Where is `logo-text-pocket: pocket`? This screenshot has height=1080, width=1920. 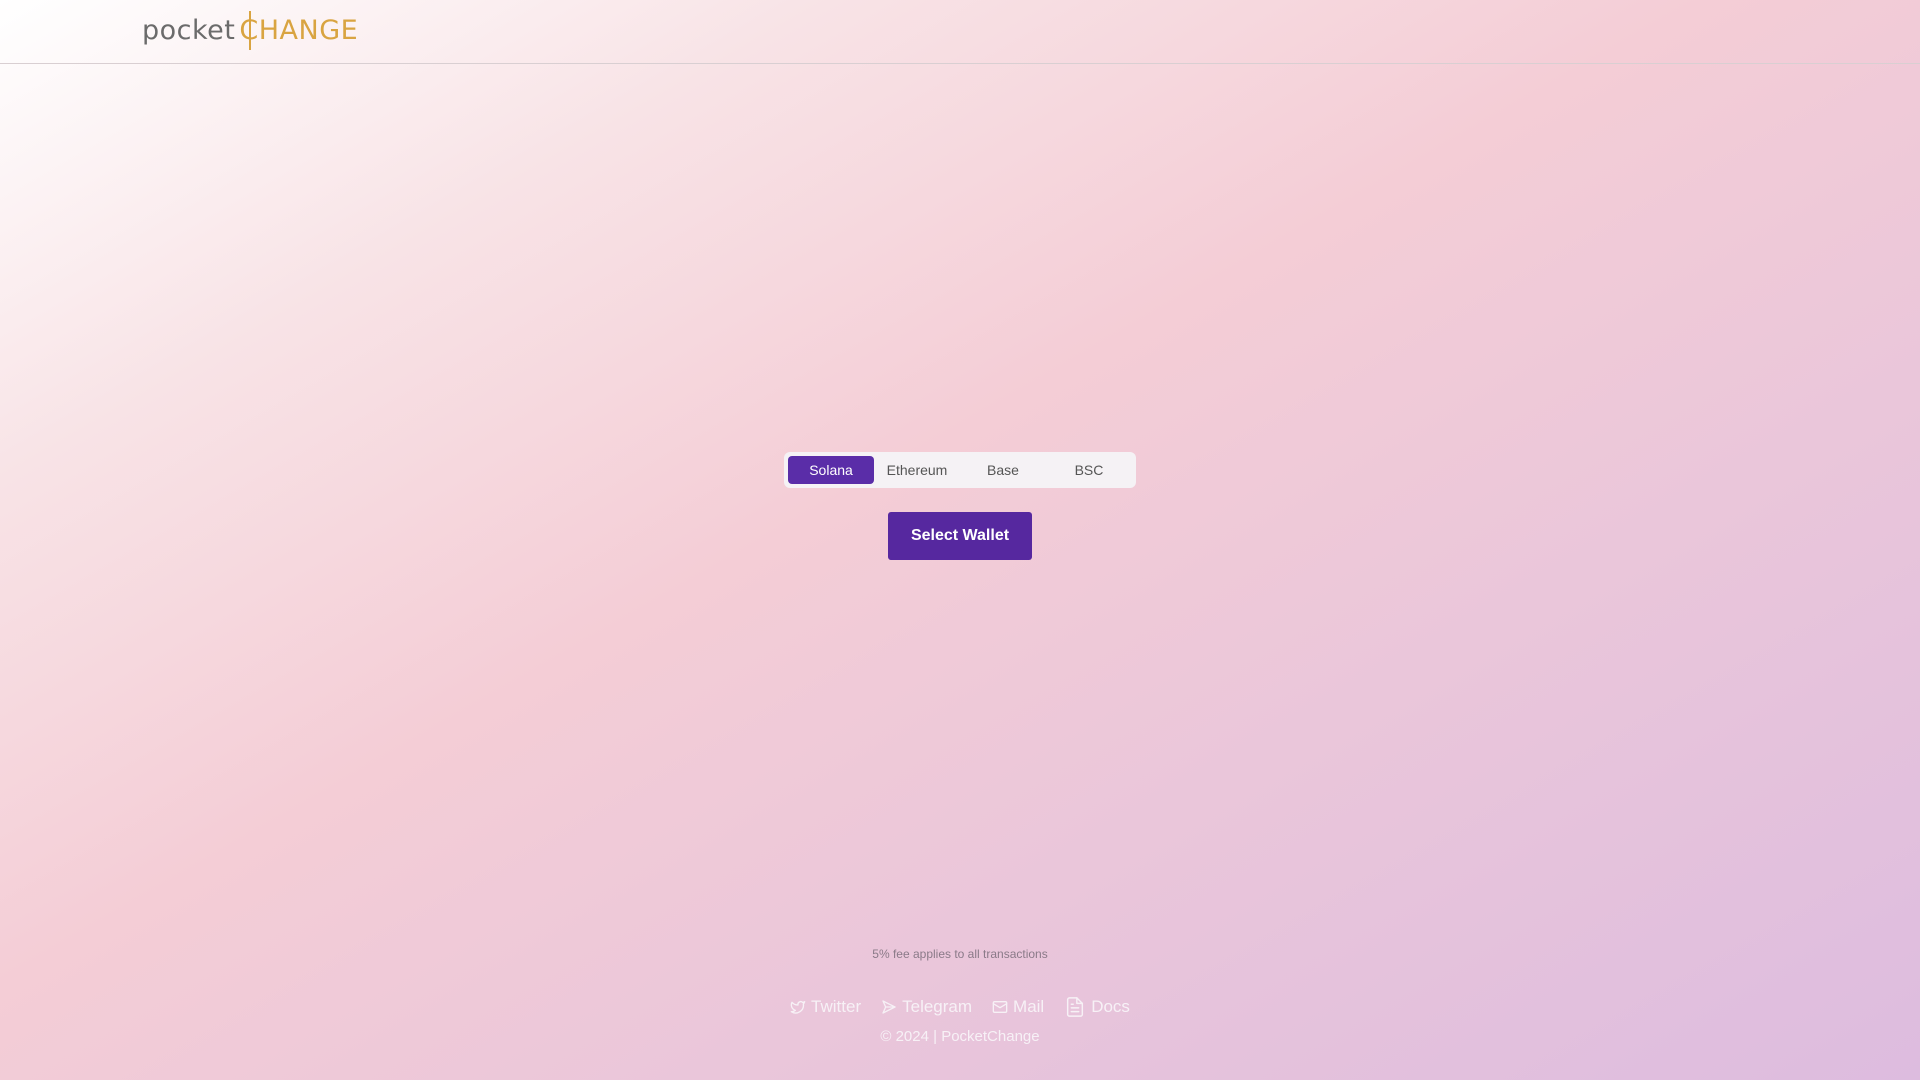
logo-text-pocket: pocket is located at coordinates (189, 30).